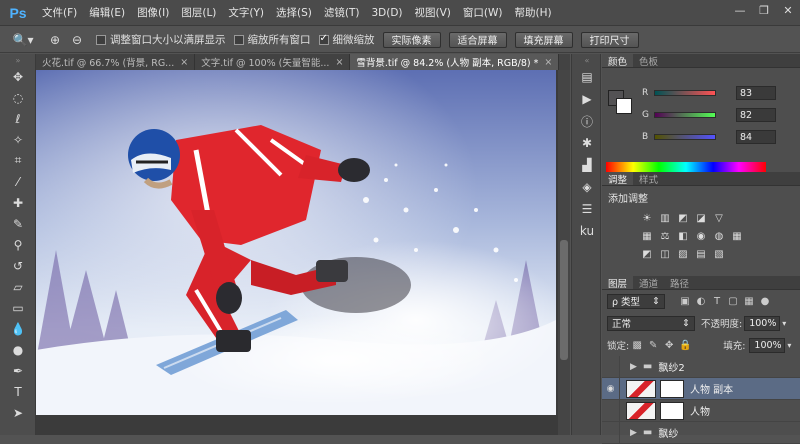  What do you see at coordinates (701, 432) in the screenshot?
I see `layer-group-row: ▶ ▬ 飘纱` at bounding box center [701, 432].